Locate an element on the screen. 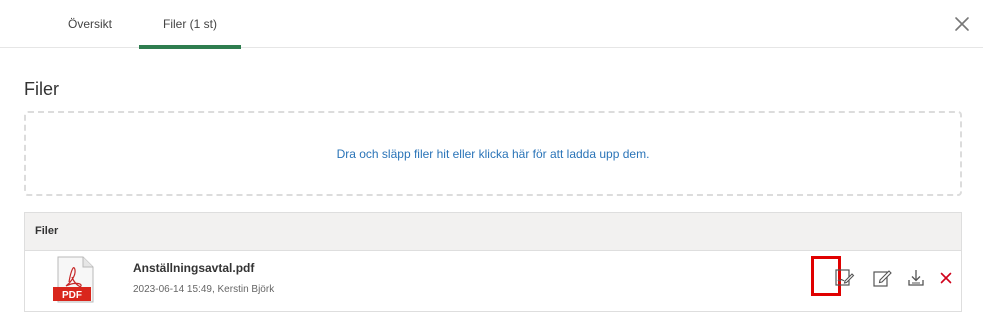 This screenshot has height=332, width=983. tab-overview: Översikt is located at coordinates (90, 24).